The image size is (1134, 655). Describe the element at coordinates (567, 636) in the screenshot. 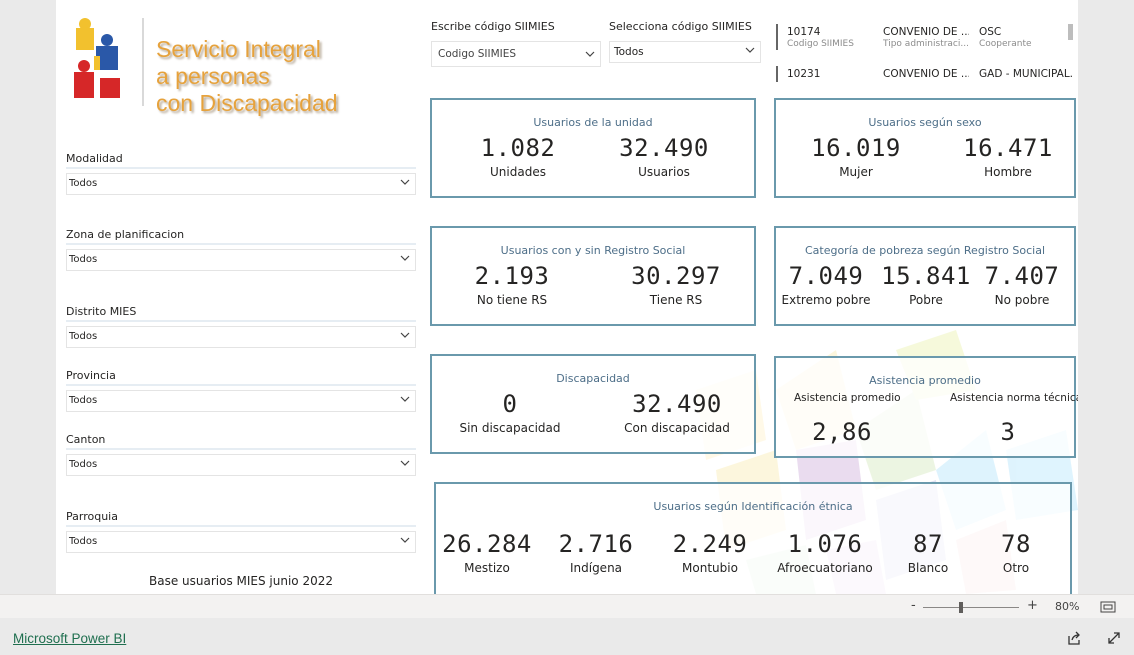

I see `footer-bar: Microsoft Power BI` at that location.